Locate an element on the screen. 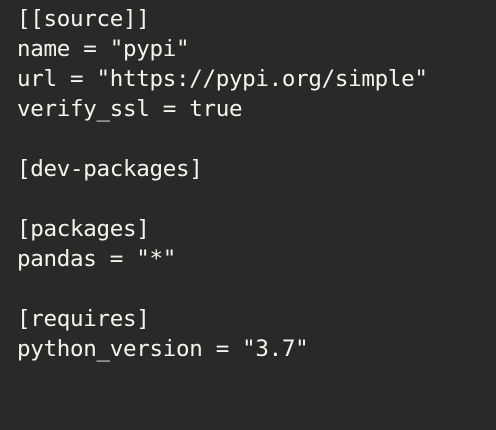 This screenshot has height=430, width=496. code-line-requires-header: [requires] is located at coordinates (83, 319).